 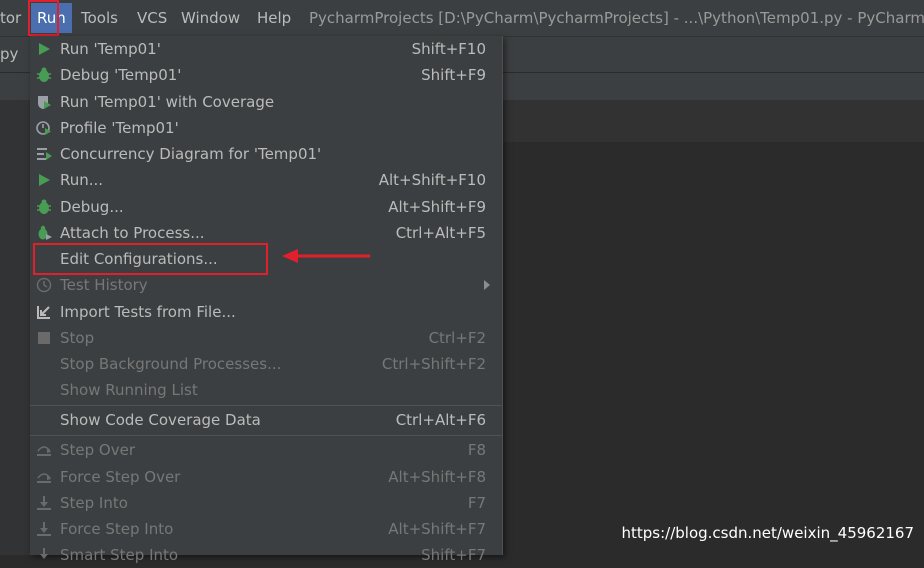 What do you see at coordinates (266, 154) in the screenshot?
I see `menu-item-concurrency-diagram: Concurrency Diagram for 'Temp01'` at bounding box center [266, 154].